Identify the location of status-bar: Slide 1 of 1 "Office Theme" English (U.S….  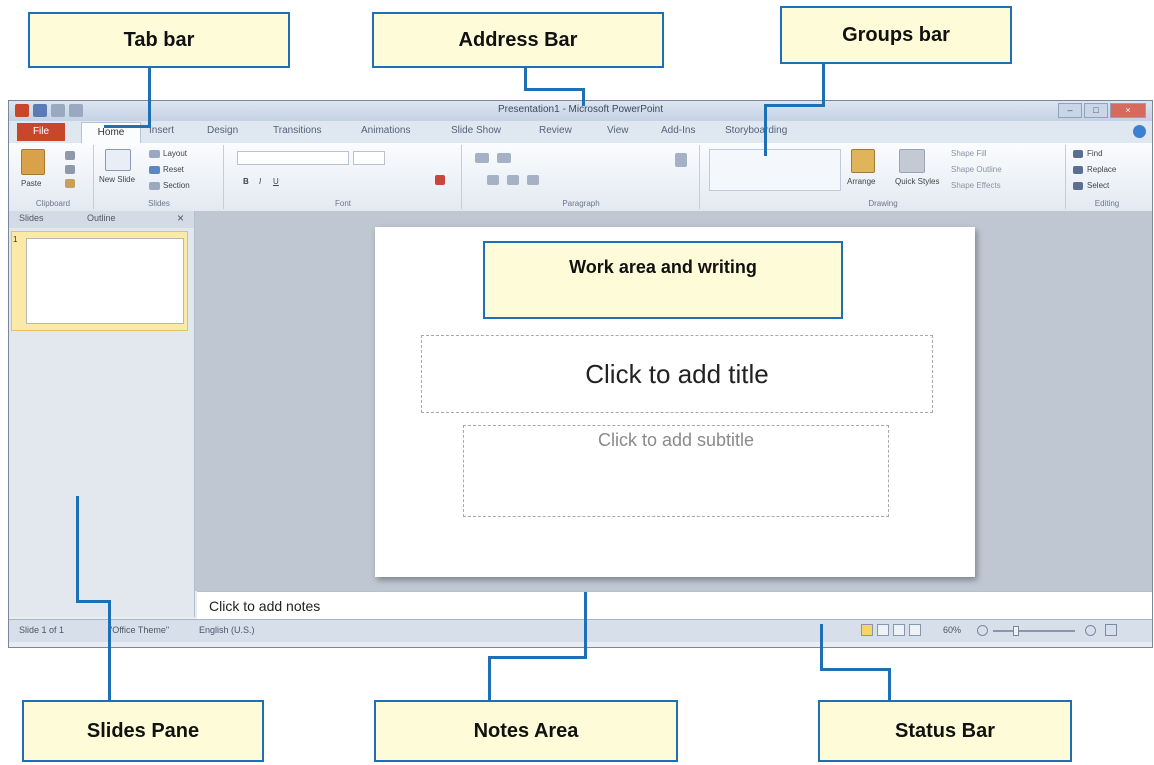
(580, 630).